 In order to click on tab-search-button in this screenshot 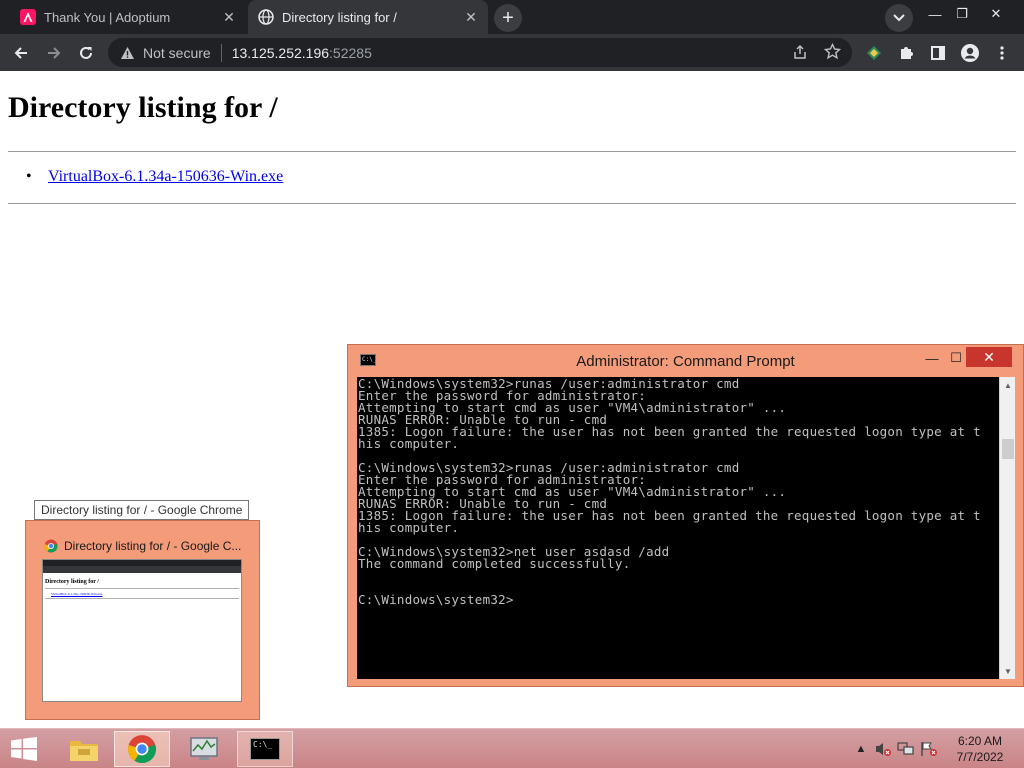, I will do `click(899, 18)`.